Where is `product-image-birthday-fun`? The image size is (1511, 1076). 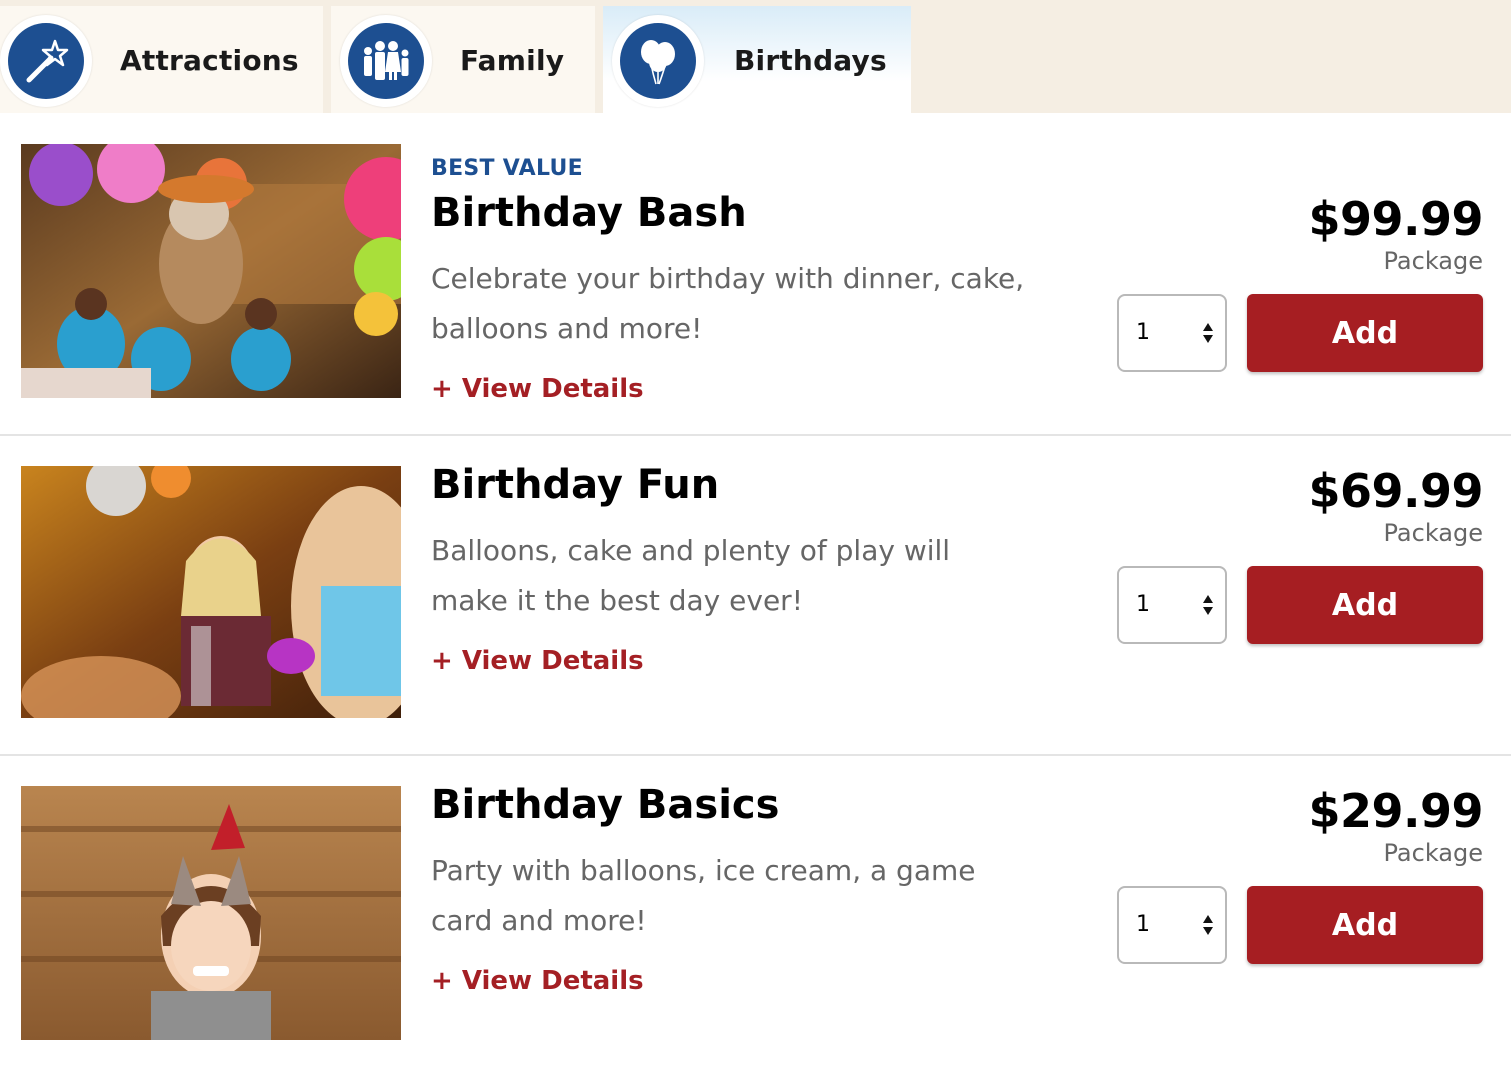
product-image-birthday-fun is located at coordinates (211, 592).